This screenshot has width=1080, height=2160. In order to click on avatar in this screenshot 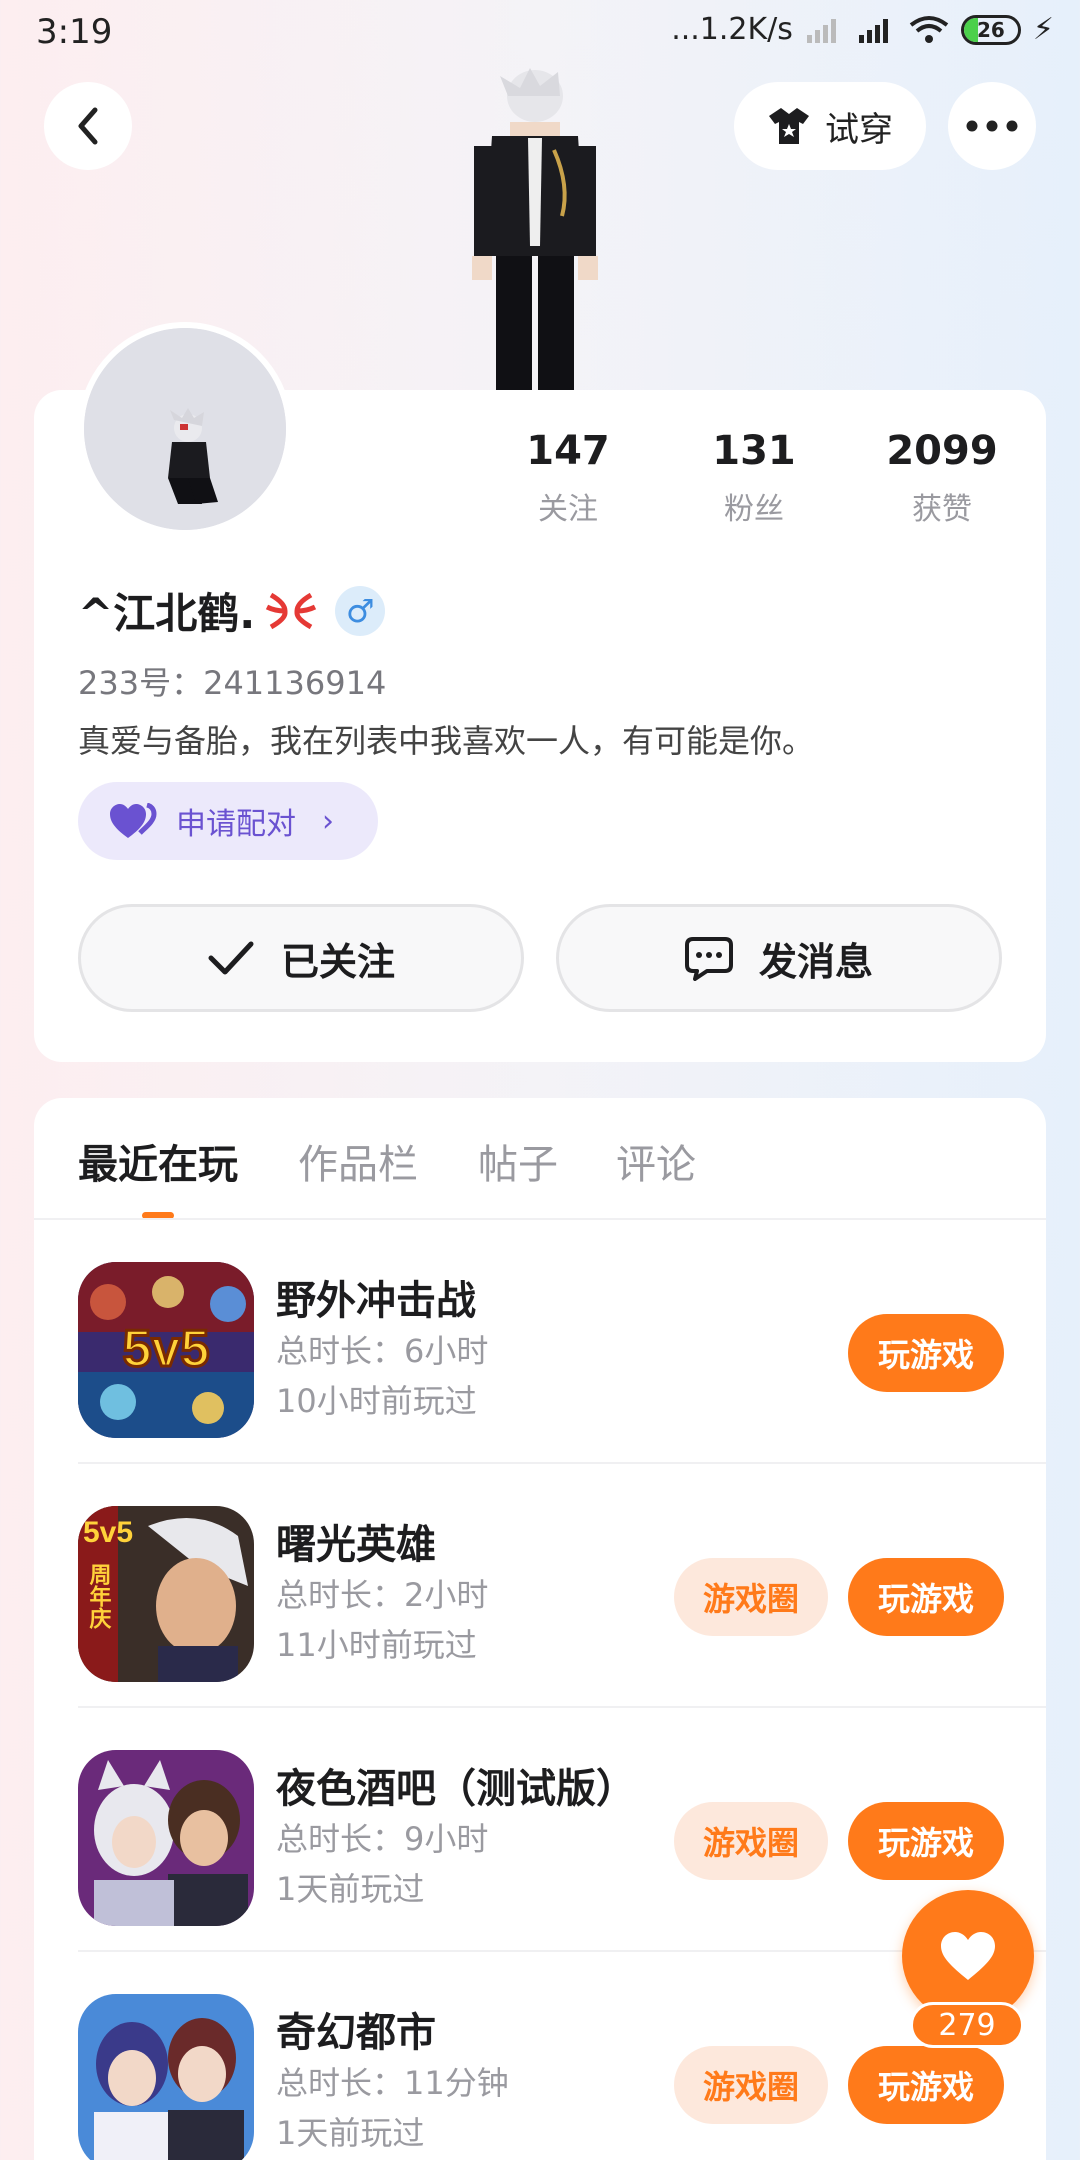, I will do `click(185, 429)`.